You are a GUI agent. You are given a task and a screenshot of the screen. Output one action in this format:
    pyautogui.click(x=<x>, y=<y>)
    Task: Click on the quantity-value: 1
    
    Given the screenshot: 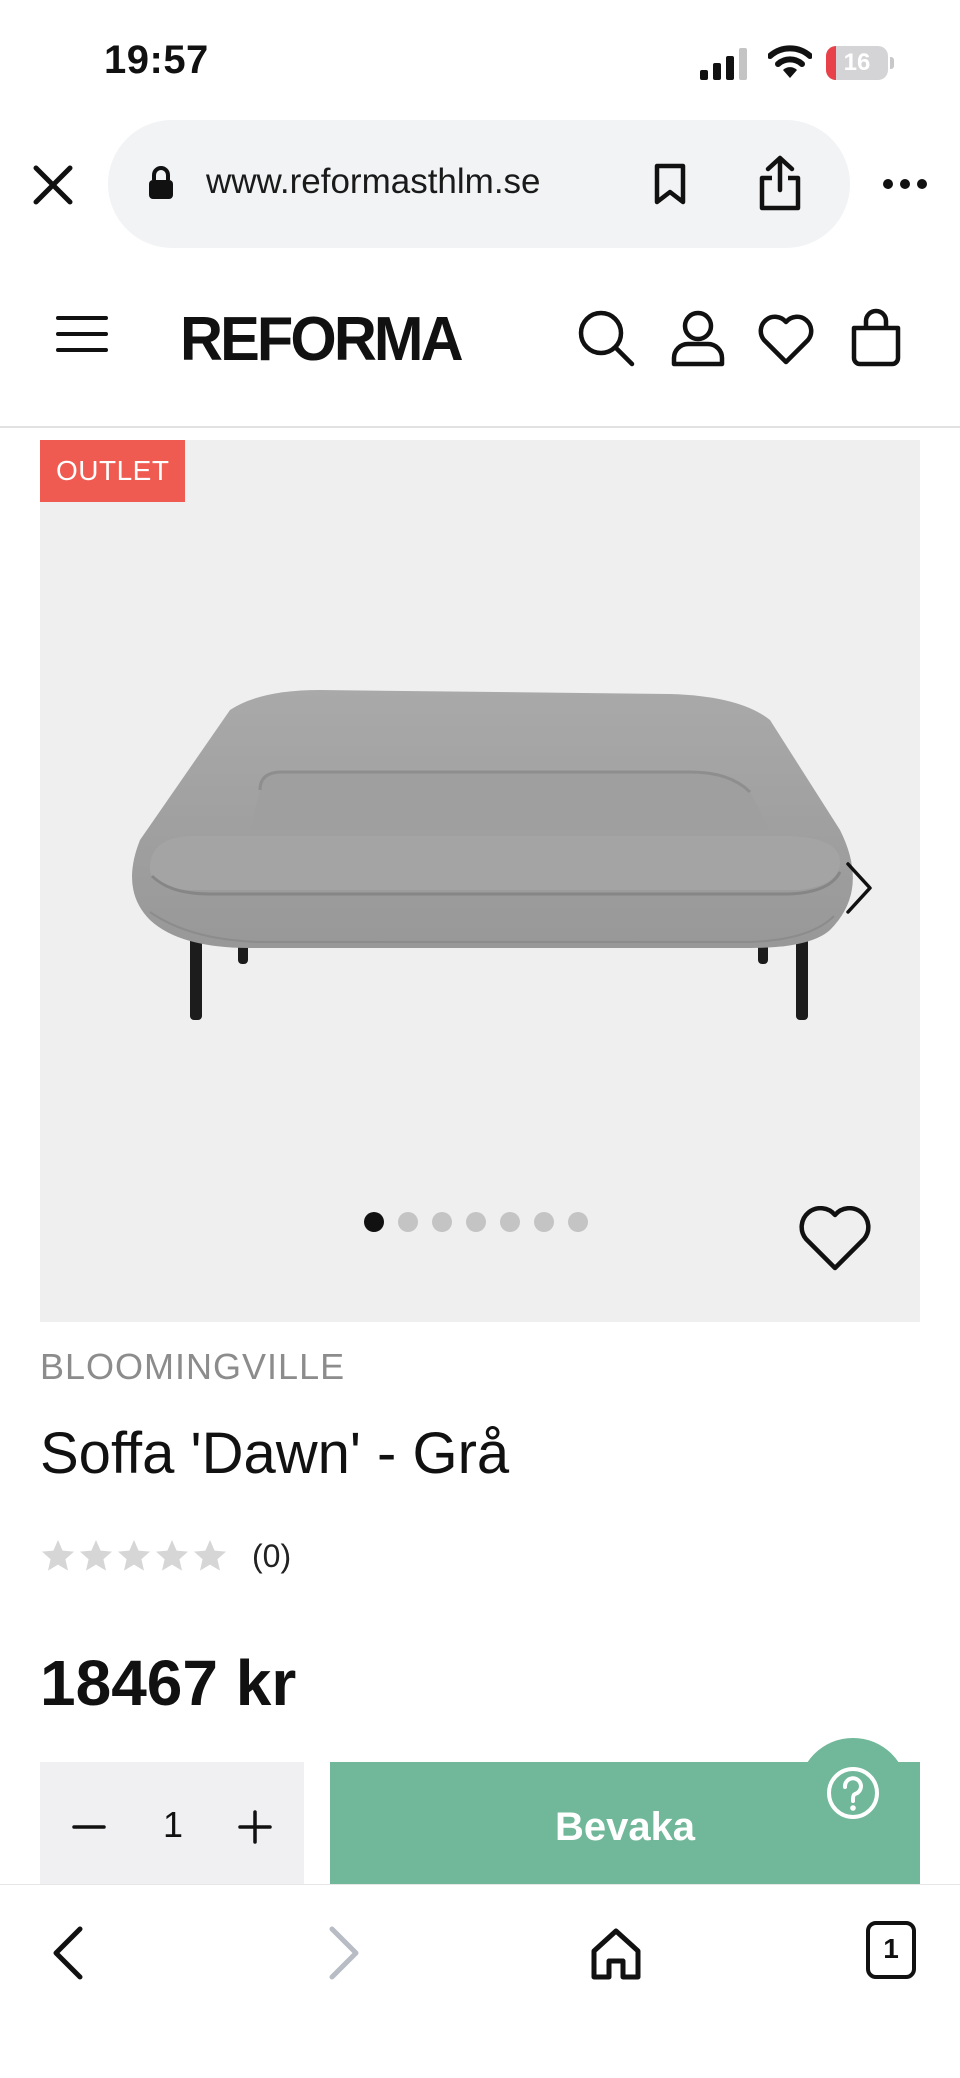 What is the action you would take?
    pyautogui.click(x=173, y=1825)
    